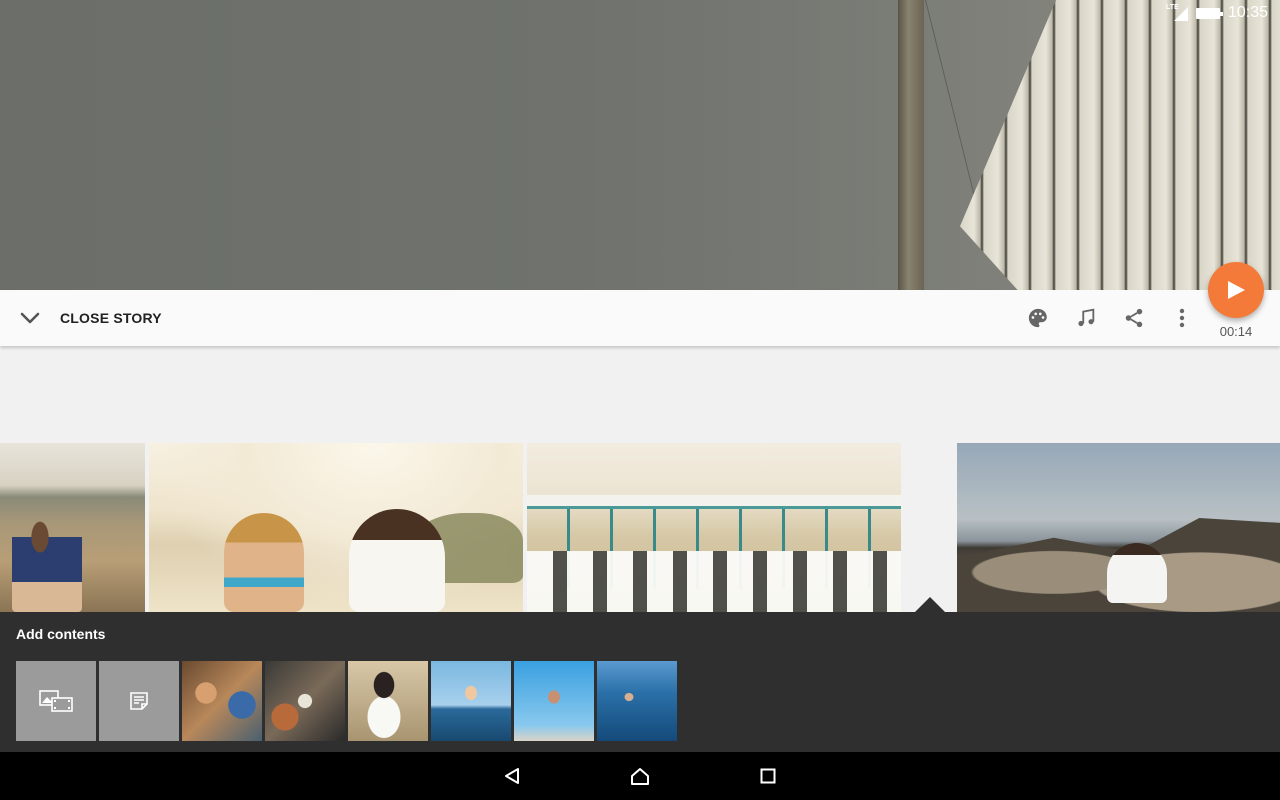 The width and height of the screenshot is (1280, 800). I want to click on add-media-icon, so click(56, 701).